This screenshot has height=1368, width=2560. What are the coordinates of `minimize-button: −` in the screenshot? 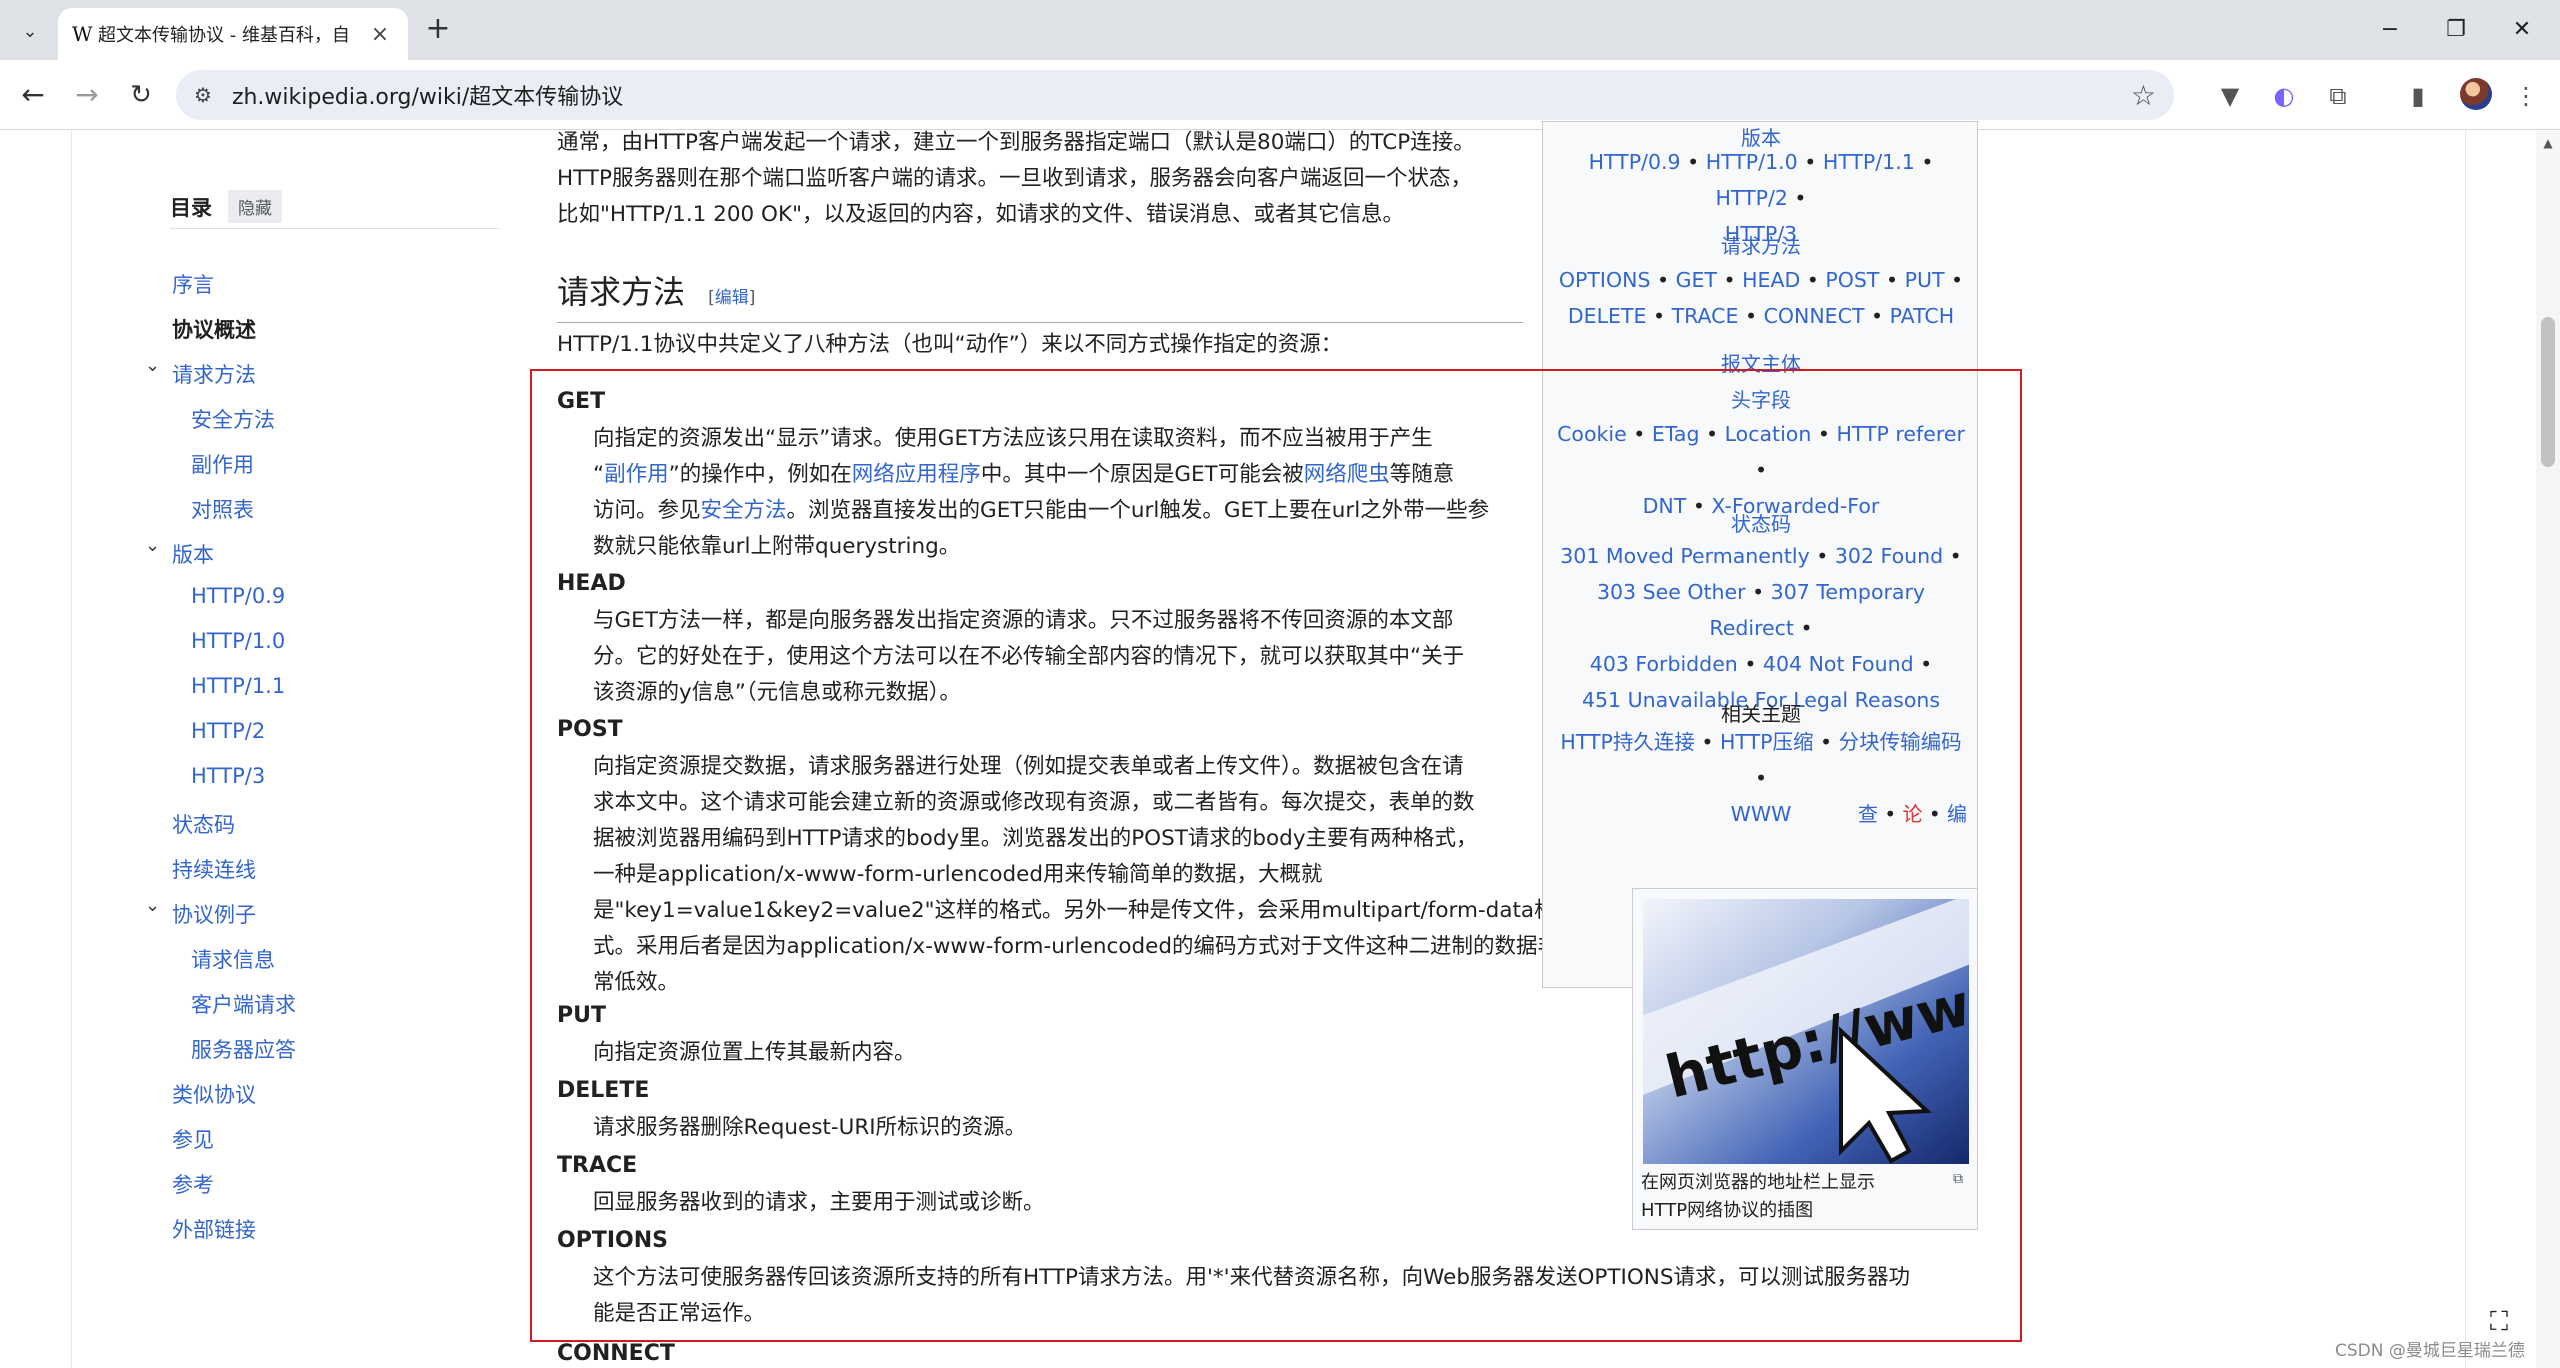 It's located at (2390, 30).